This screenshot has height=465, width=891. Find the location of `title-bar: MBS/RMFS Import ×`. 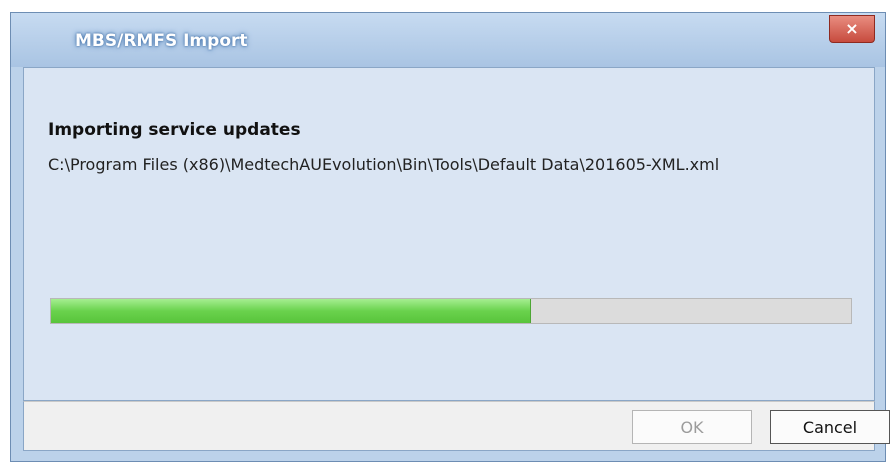

title-bar: MBS/RMFS Import × is located at coordinates (448, 40).